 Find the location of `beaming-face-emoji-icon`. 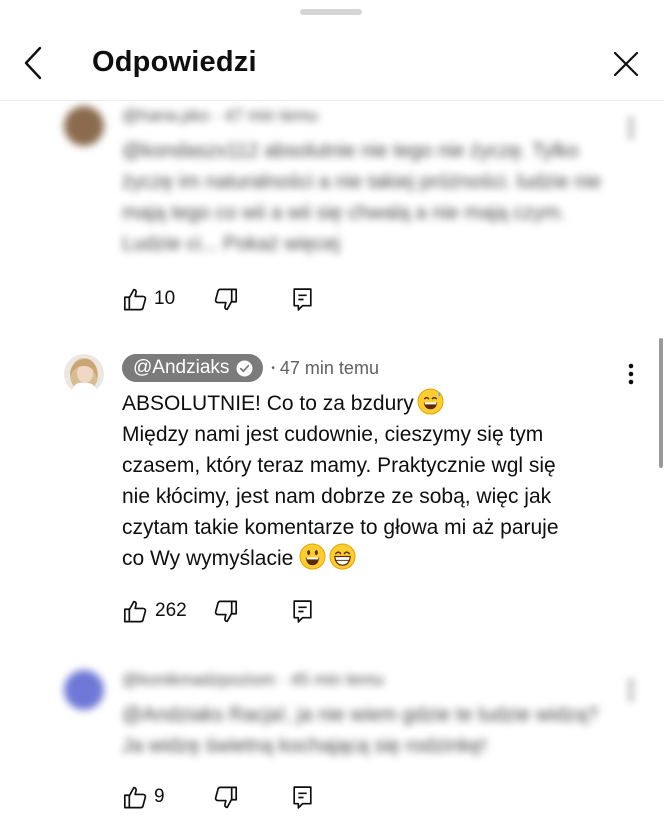

beaming-face-emoji-icon is located at coordinates (342, 556).